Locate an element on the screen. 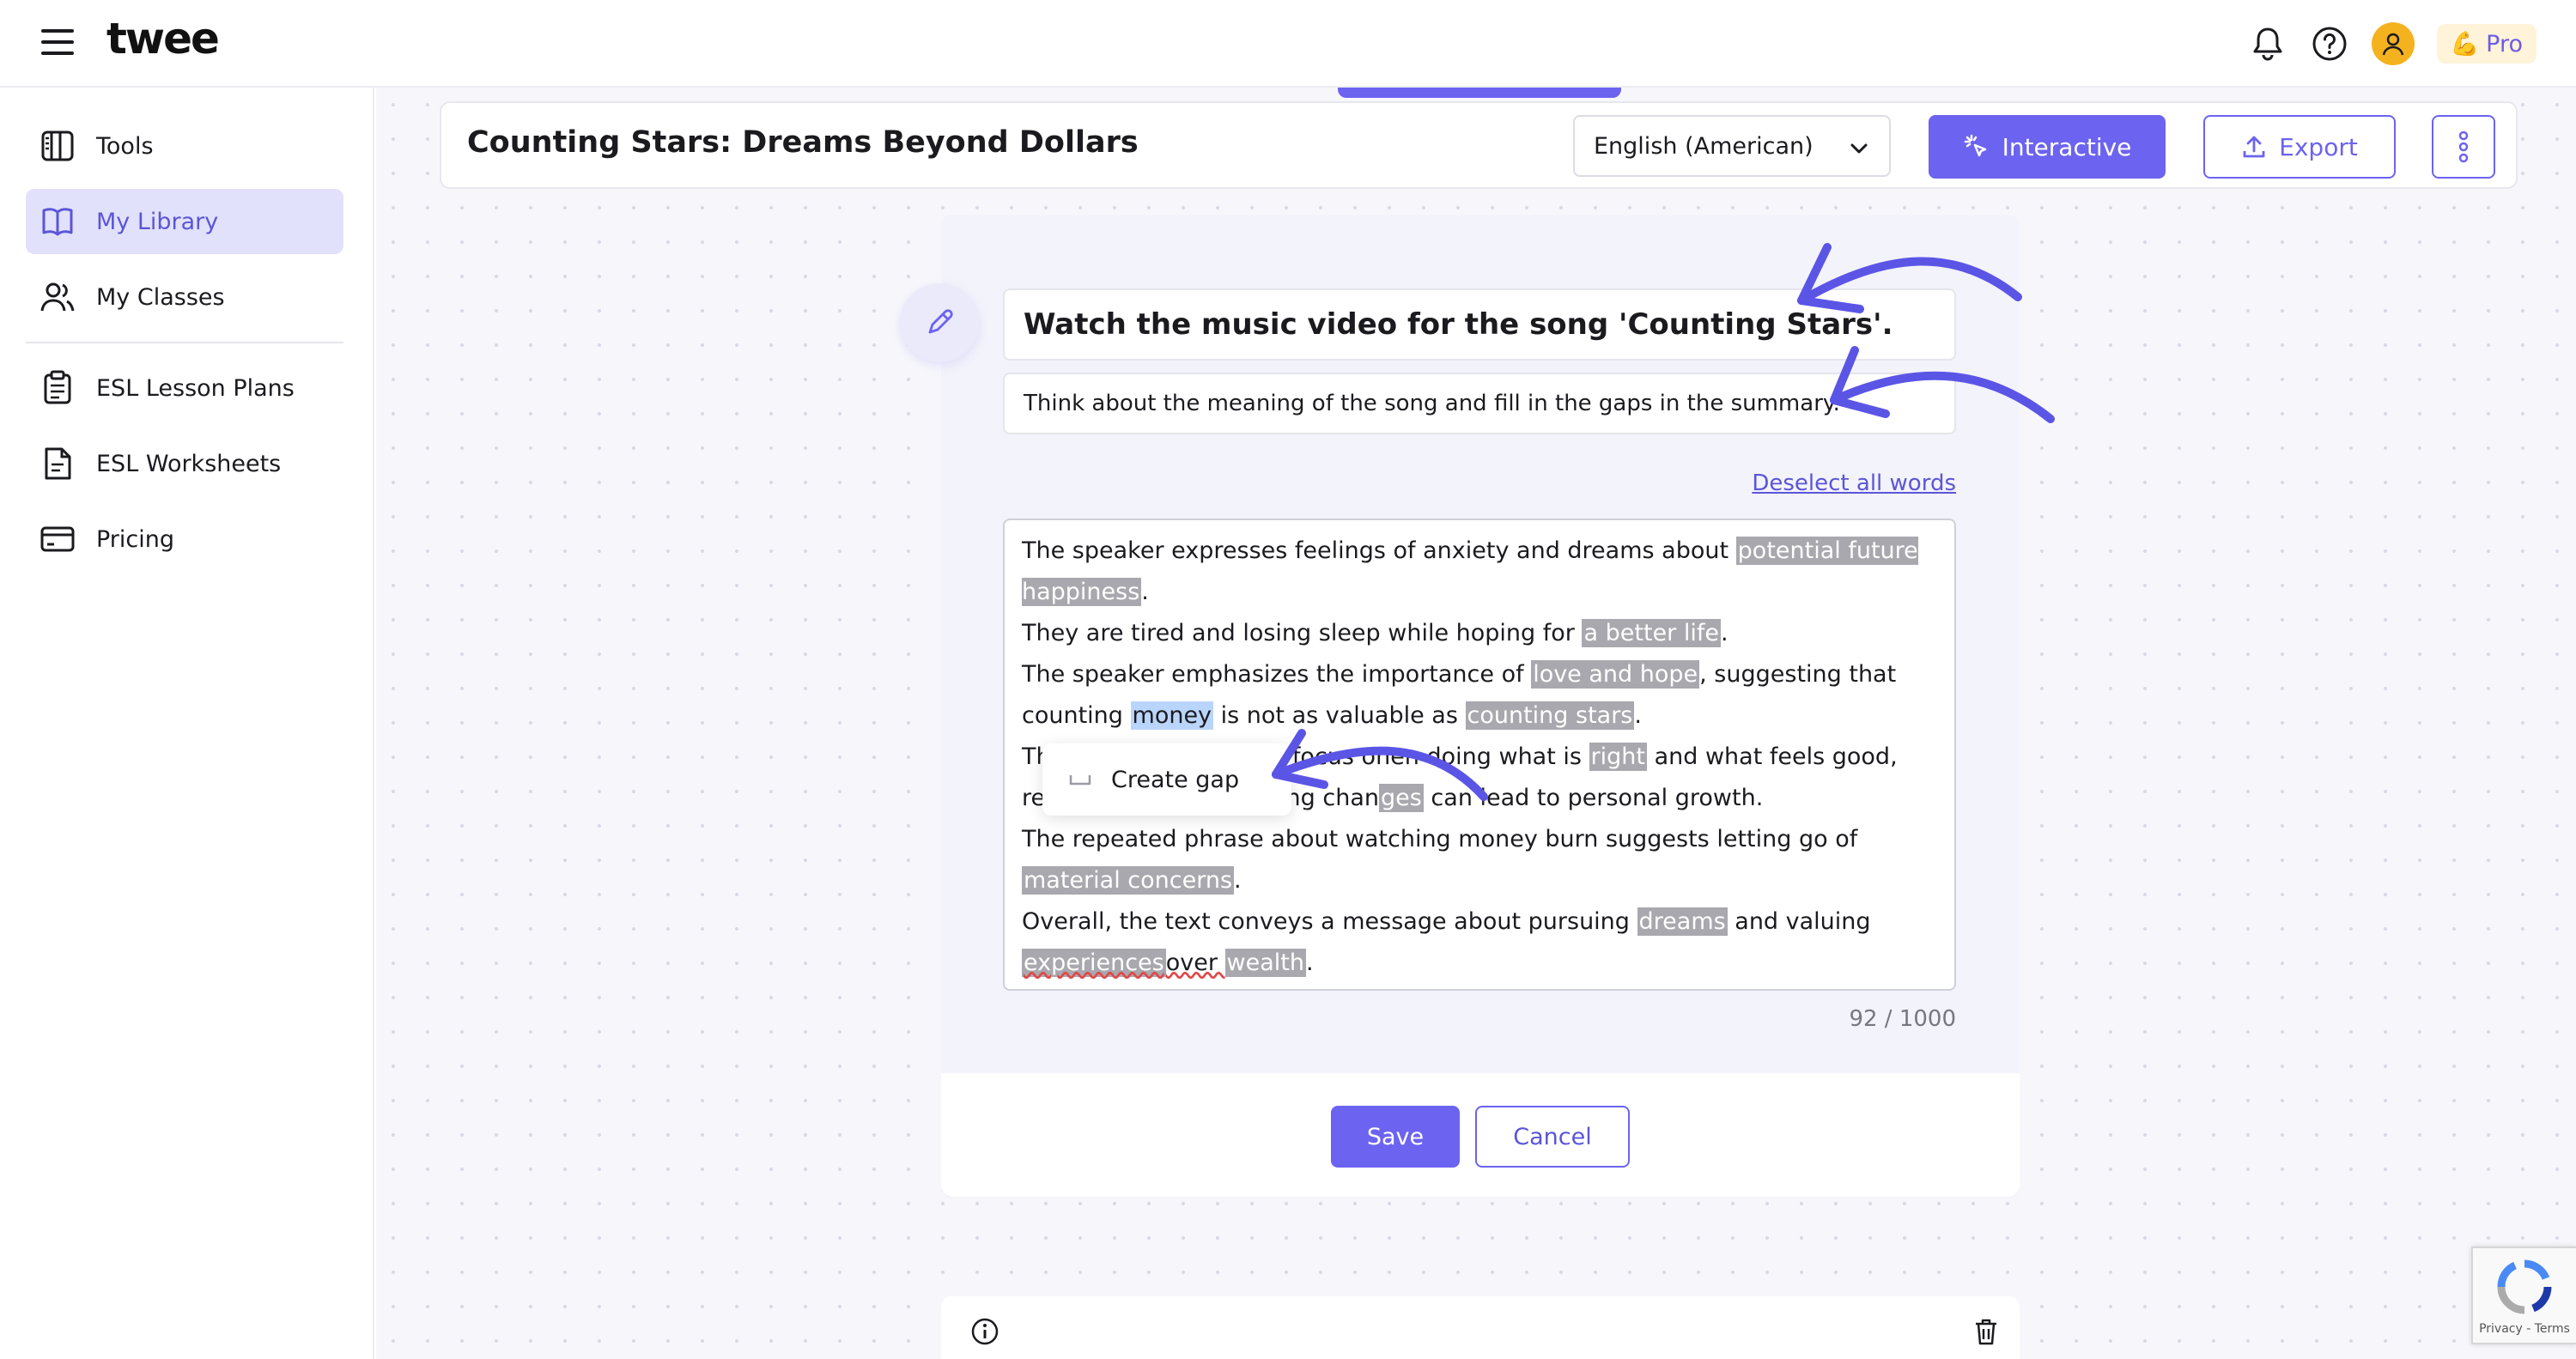 The image size is (2576, 1359). sidebar-item-esl-lesson-plans: ESL Lesson Plans is located at coordinates (185, 388).